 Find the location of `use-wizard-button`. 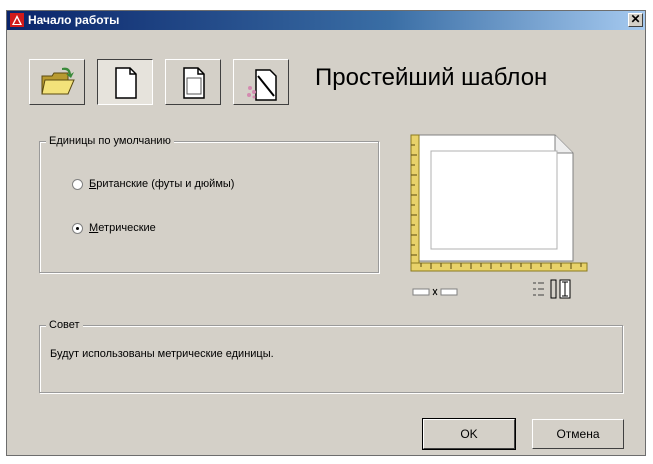

use-wizard-button is located at coordinates (261, 82).